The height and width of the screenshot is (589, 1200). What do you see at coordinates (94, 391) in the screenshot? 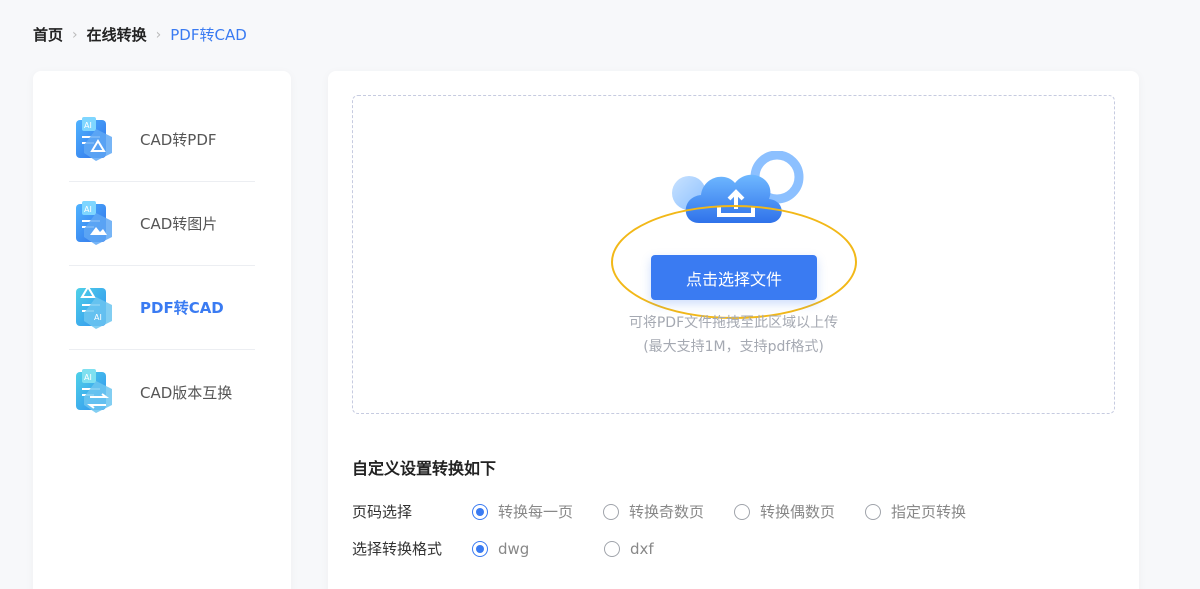
I see `cad-version-swap-icon: AI` at bounding box center [94, 391].